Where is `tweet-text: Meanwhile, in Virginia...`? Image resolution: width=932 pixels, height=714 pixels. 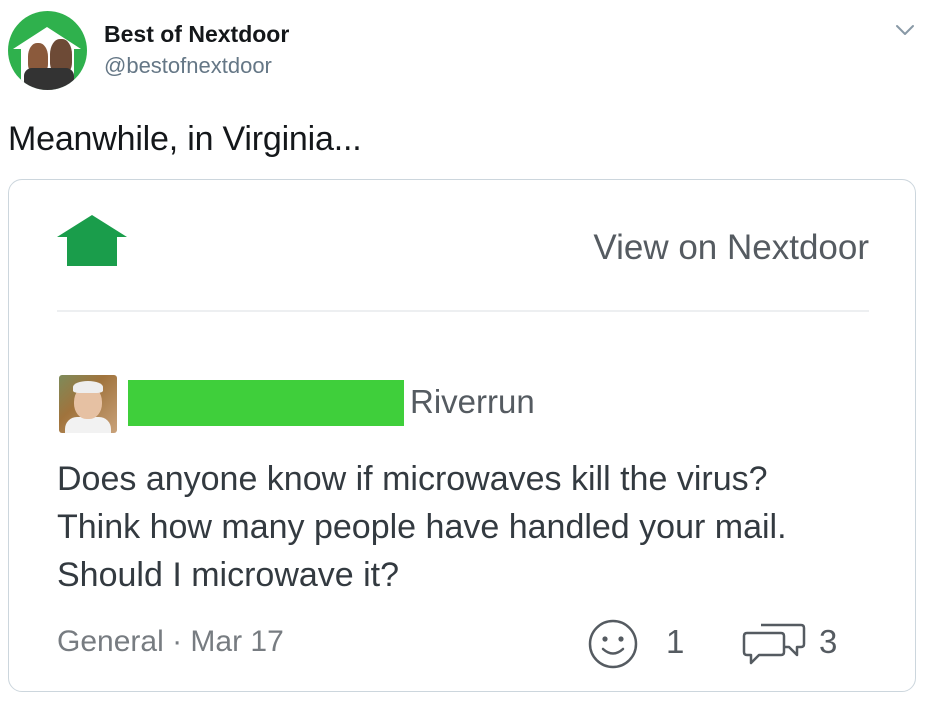 tweet-text: Meanwhile, in Virginia... is located at coordinates (185, 139).